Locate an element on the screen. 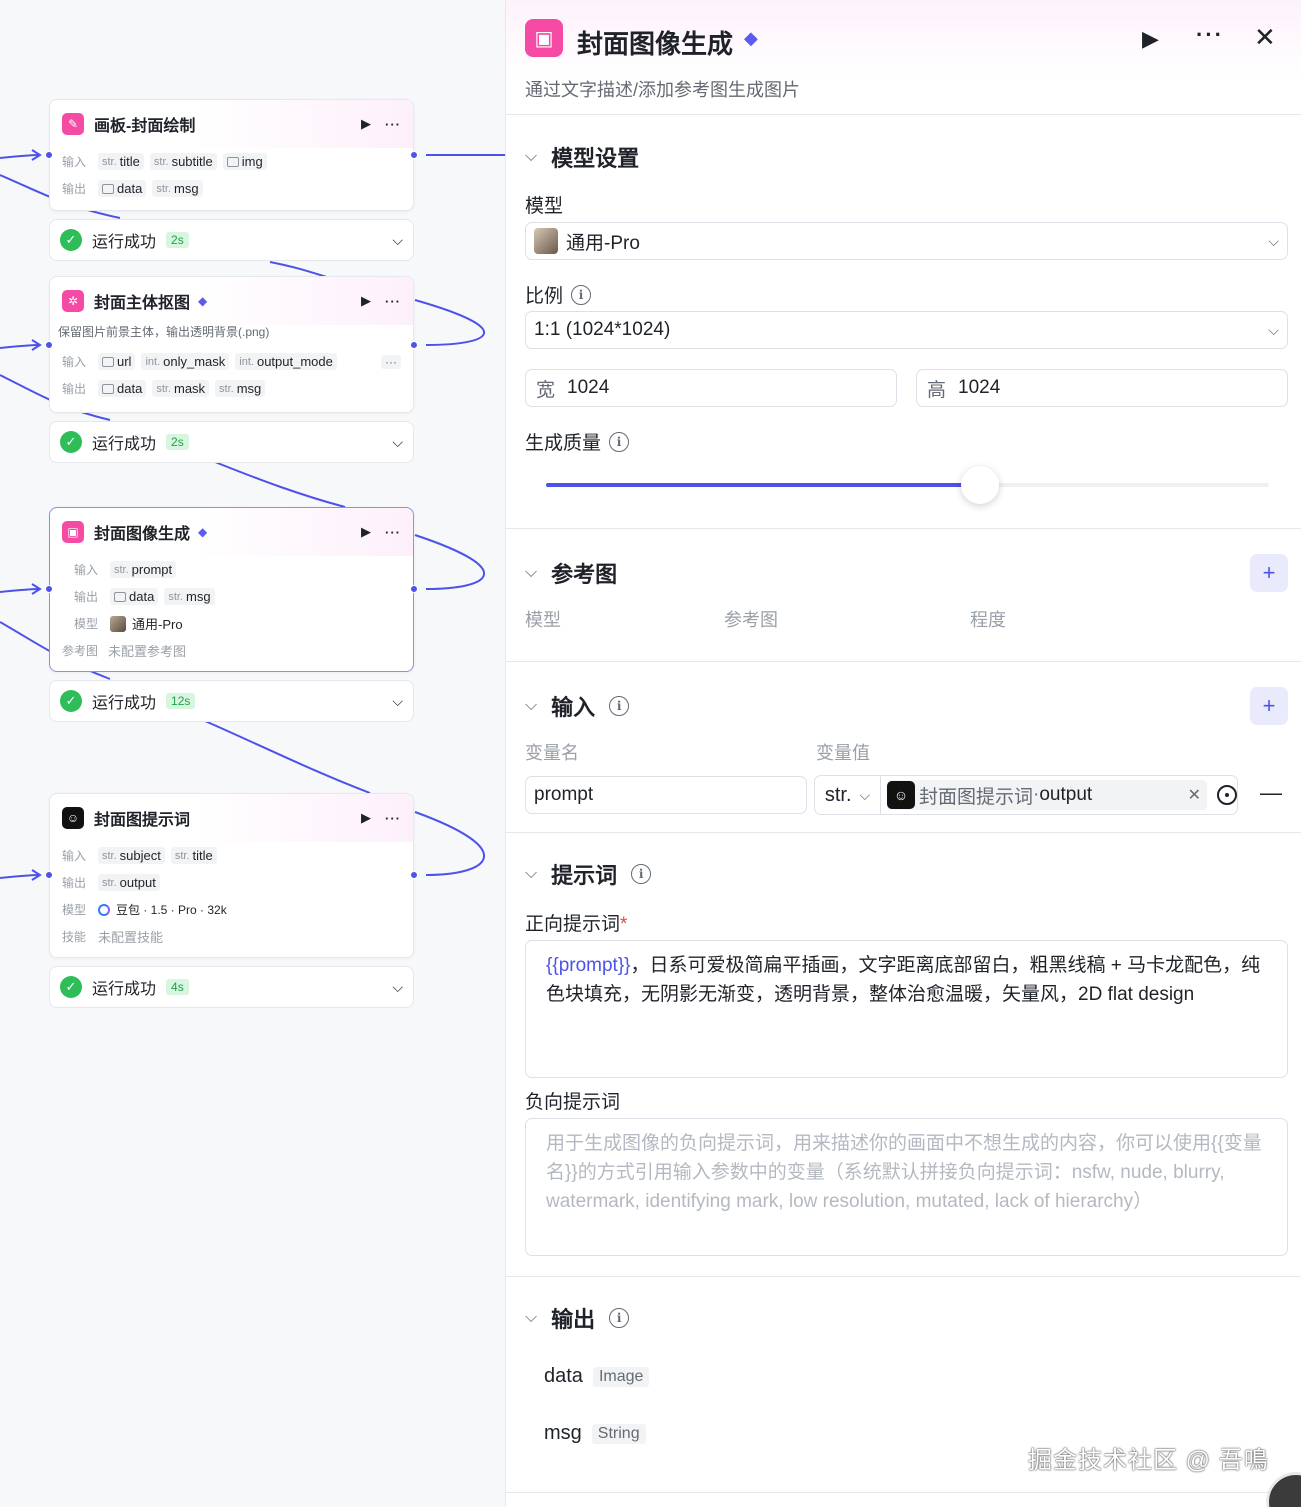 This screenshot has width=1301, height=1507. add-reference-button: + is located at coordinates (1269, 573).